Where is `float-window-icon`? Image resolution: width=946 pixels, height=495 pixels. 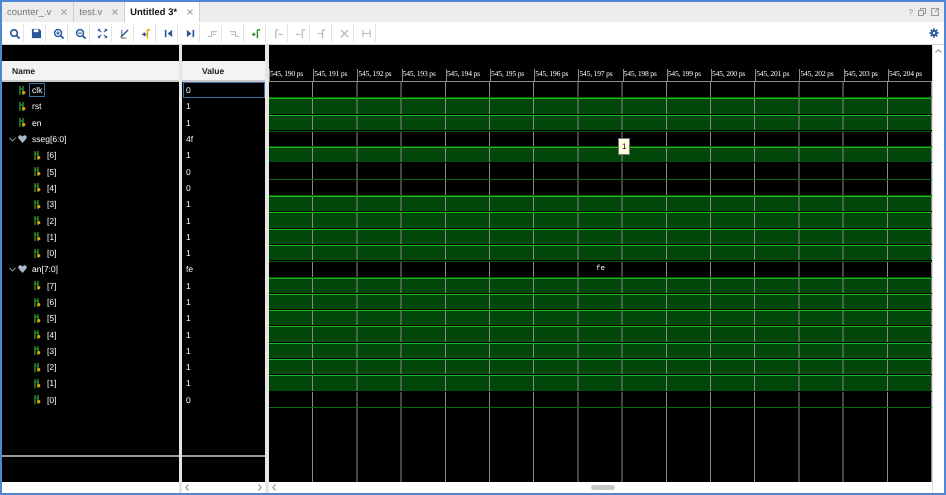 float-window-icon is located at coordinates (935, 12).